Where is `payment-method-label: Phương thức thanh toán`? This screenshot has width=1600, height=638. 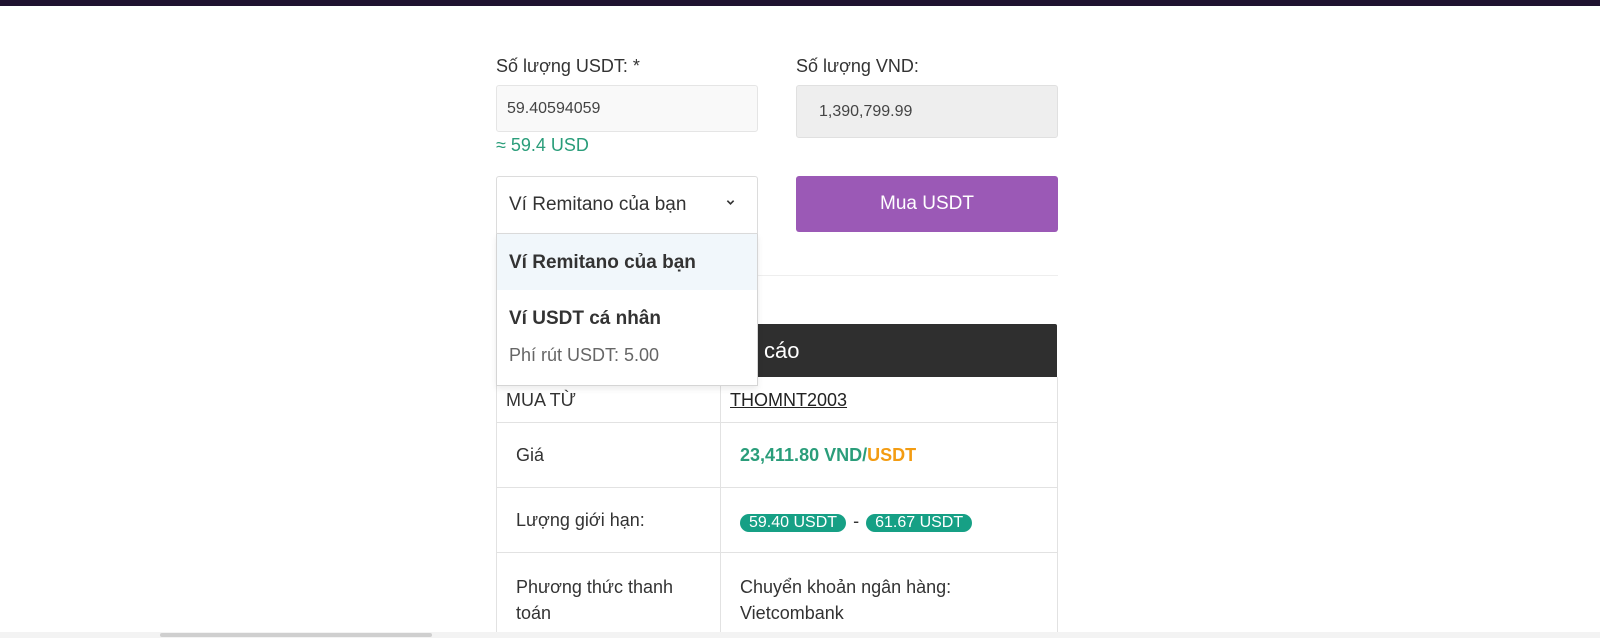 payment-method-label: Phương thức thanh toán is located at coordinates (594, 600).